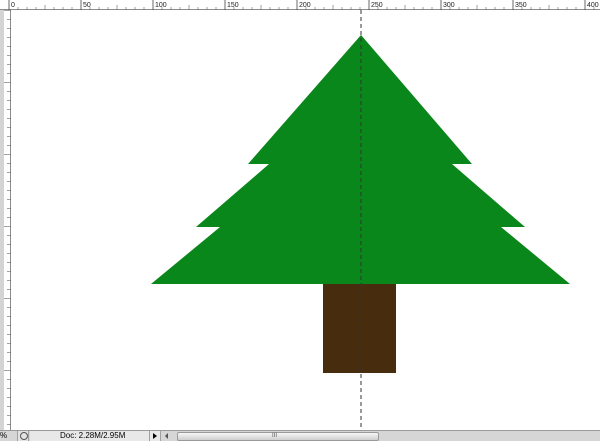 The width and height of the screenshot is (600, 441). I want to click on status-info-icon, so click(23, 436).